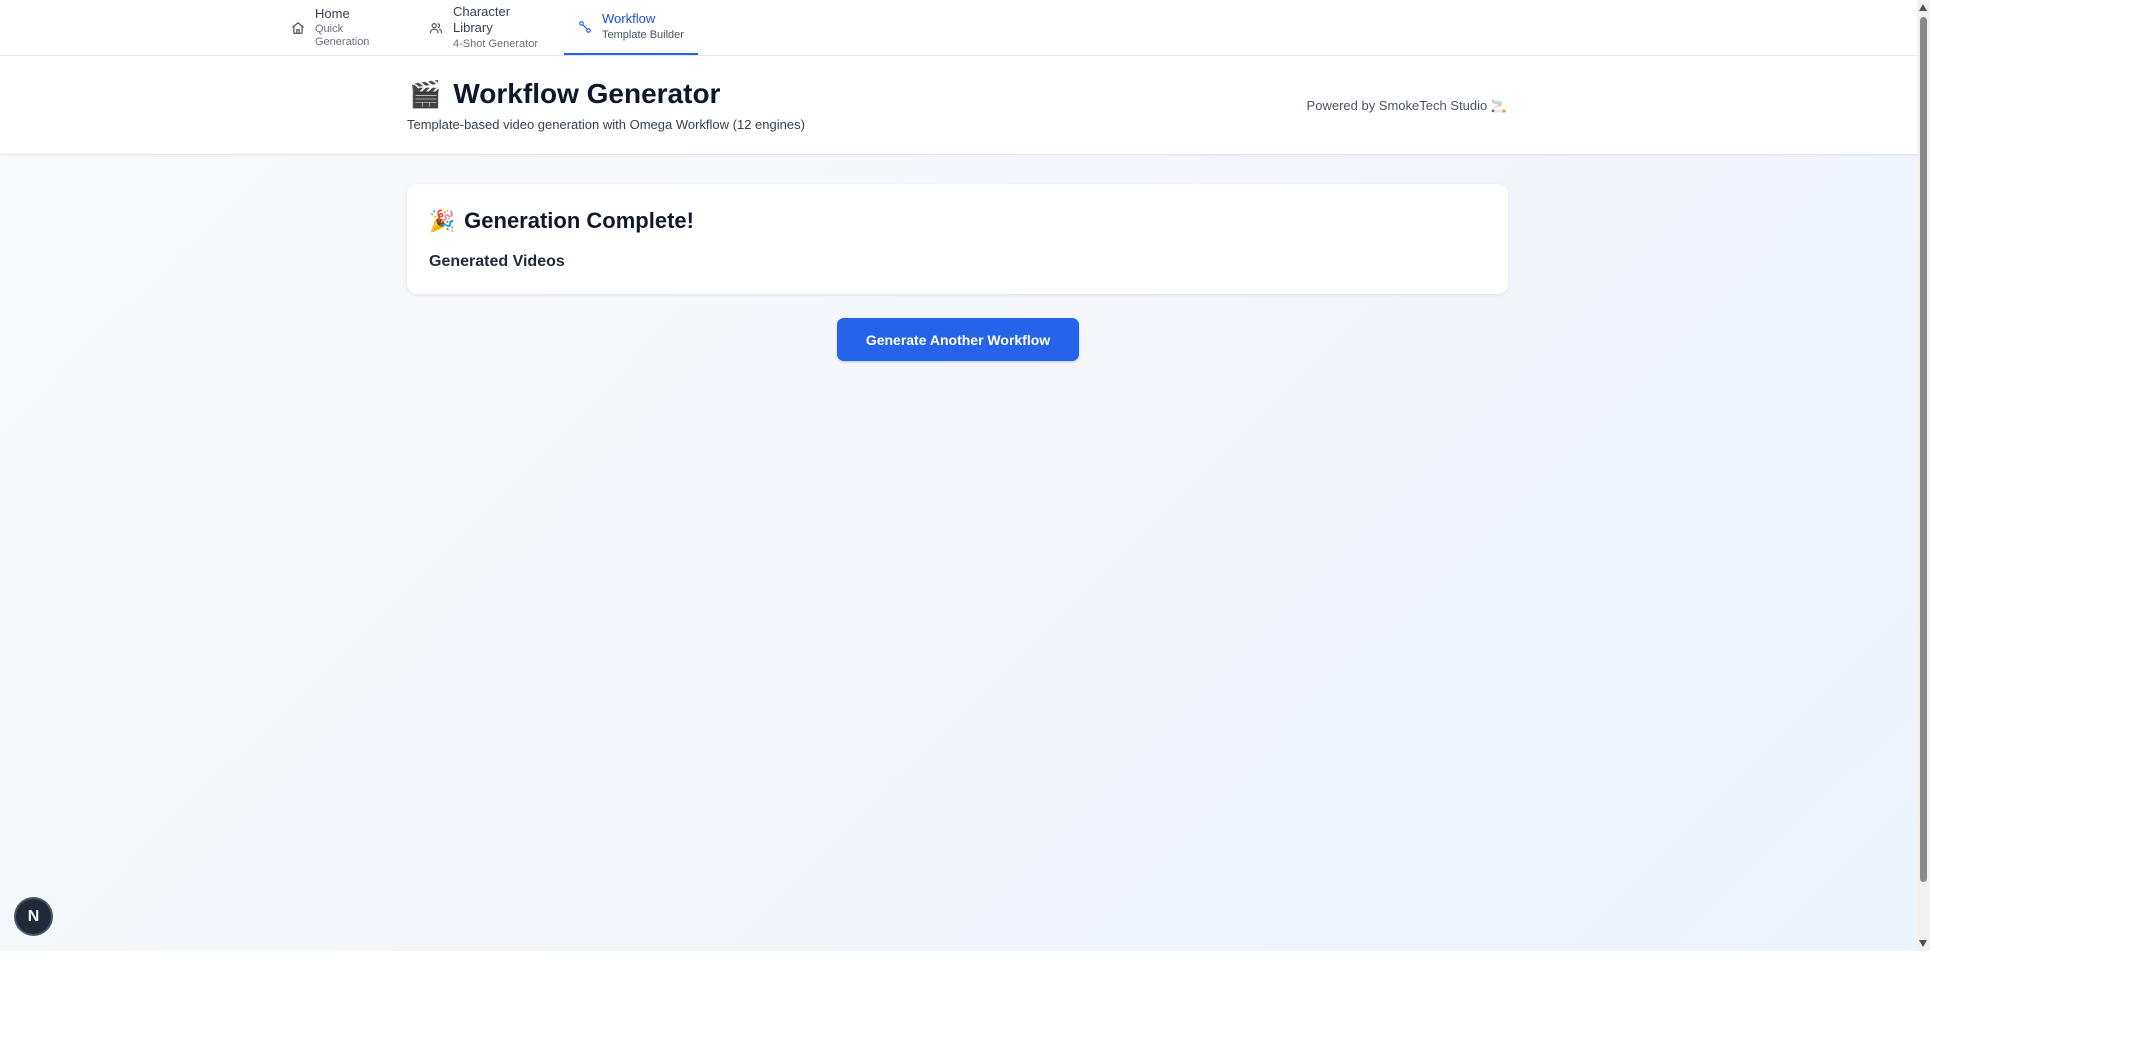 This screenshot has width=2133, height=1050. I want to click on nav-sub-character-library: 4-Shot Generator, so click(495, 43).